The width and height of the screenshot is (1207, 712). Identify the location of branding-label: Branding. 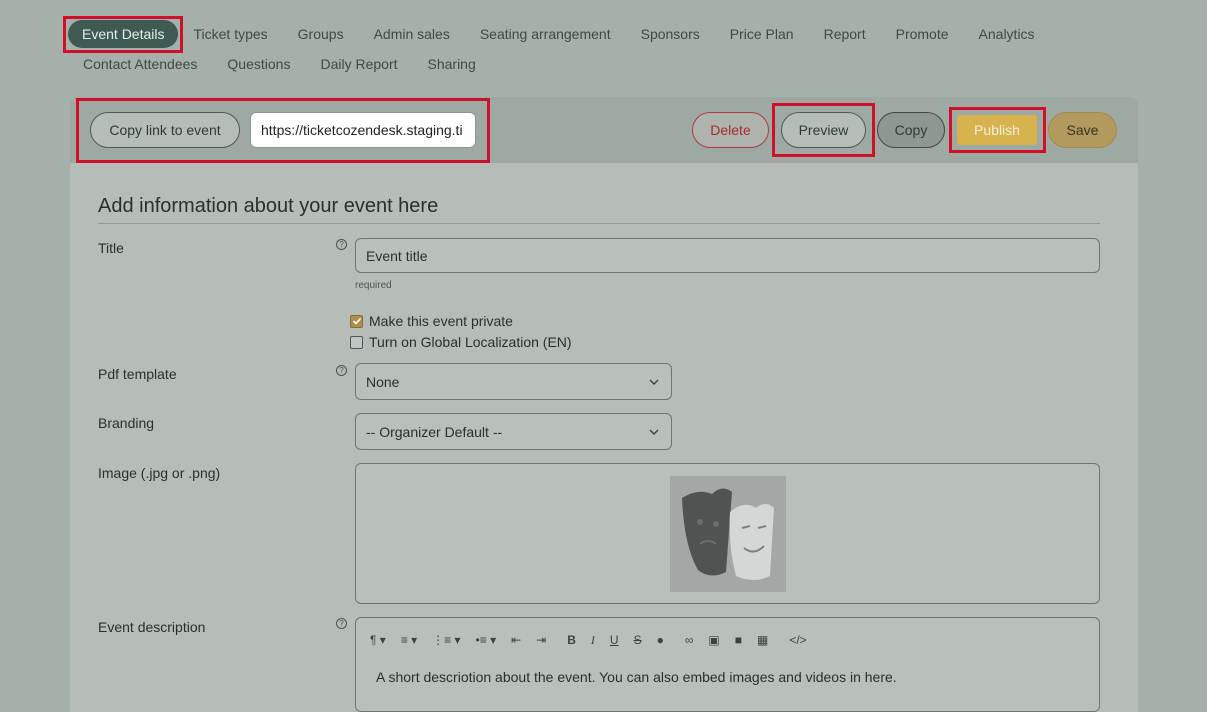
(126, 423).